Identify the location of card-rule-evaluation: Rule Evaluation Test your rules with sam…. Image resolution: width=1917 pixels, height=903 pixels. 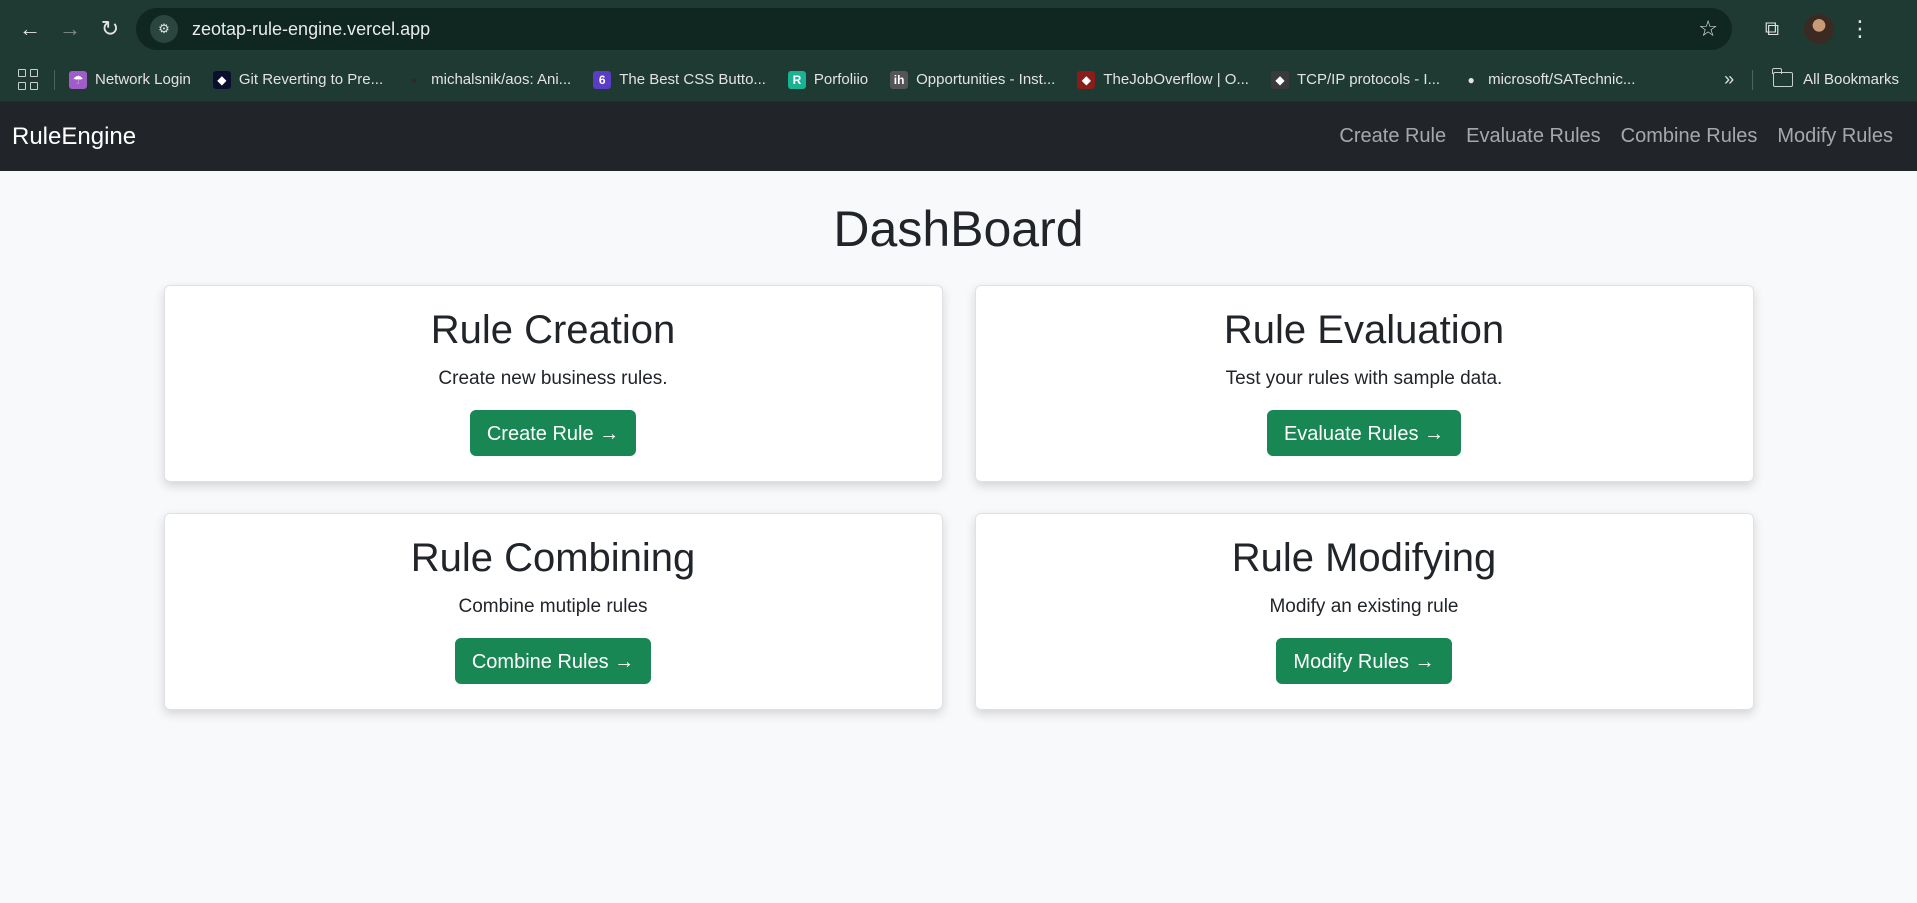
(1364, 383).